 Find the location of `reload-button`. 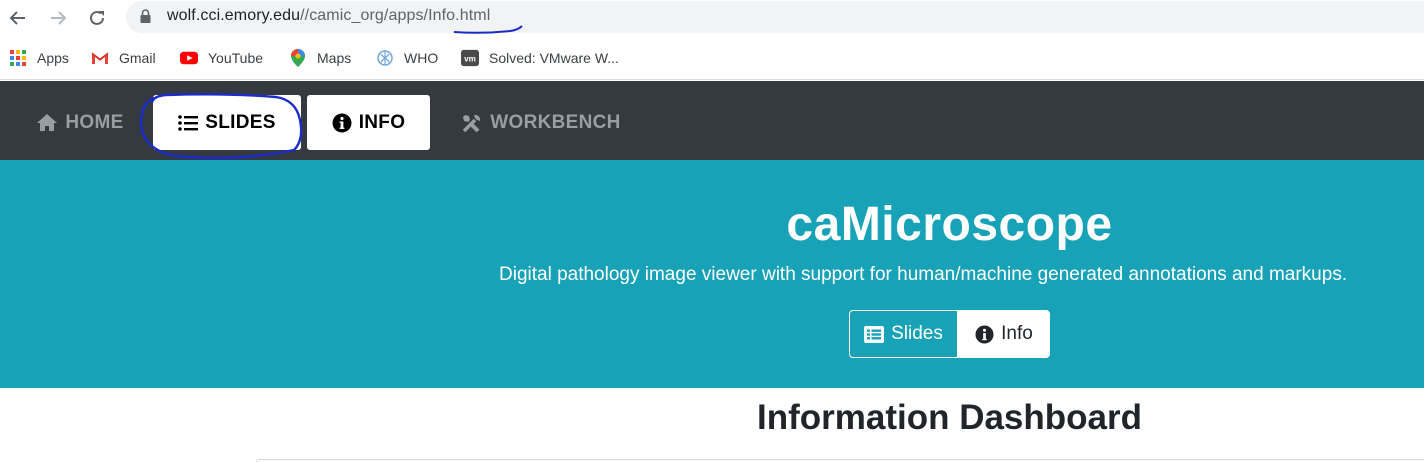

reload-button is located at coordinates (97, 18).